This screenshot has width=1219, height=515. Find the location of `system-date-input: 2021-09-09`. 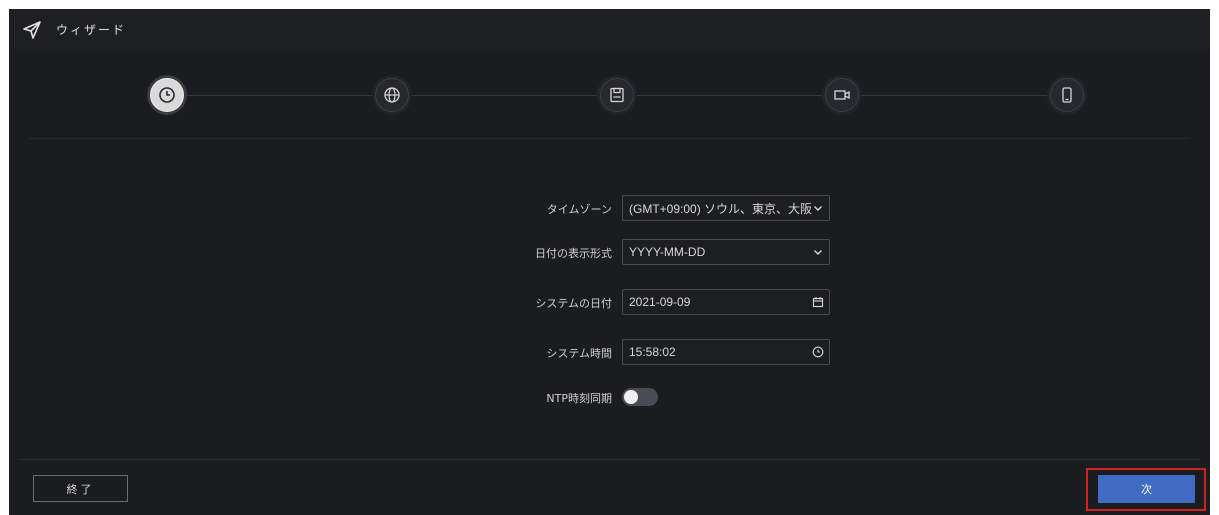

system-date-input: 2021-09-09 is located at coordinates (726, 302).